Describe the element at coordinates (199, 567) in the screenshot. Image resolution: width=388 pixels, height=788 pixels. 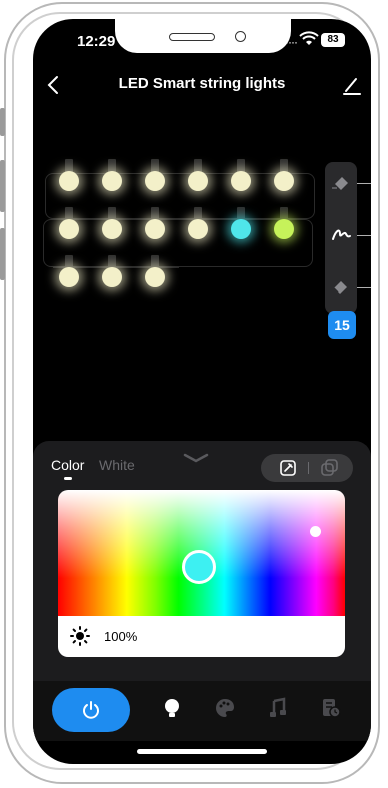
I see `color-picker-handle` at that location.